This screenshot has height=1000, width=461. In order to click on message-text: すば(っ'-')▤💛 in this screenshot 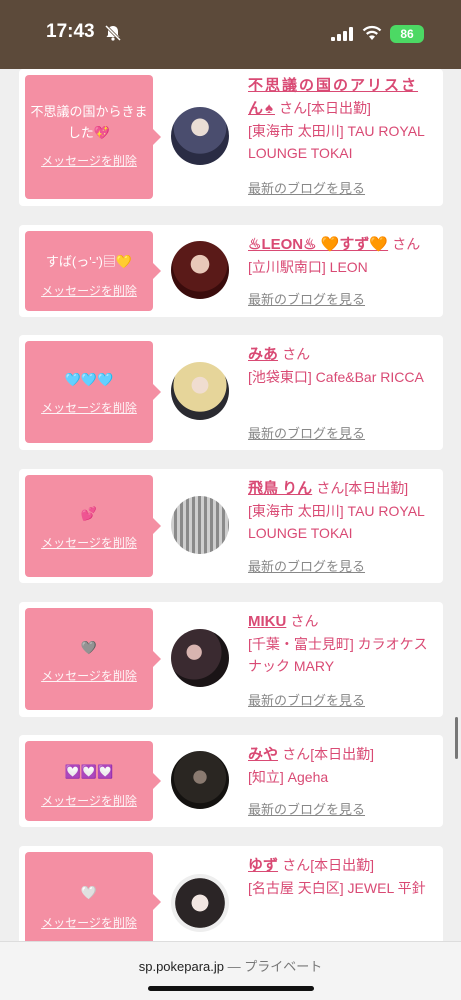, I will do `click(89, 261)`.